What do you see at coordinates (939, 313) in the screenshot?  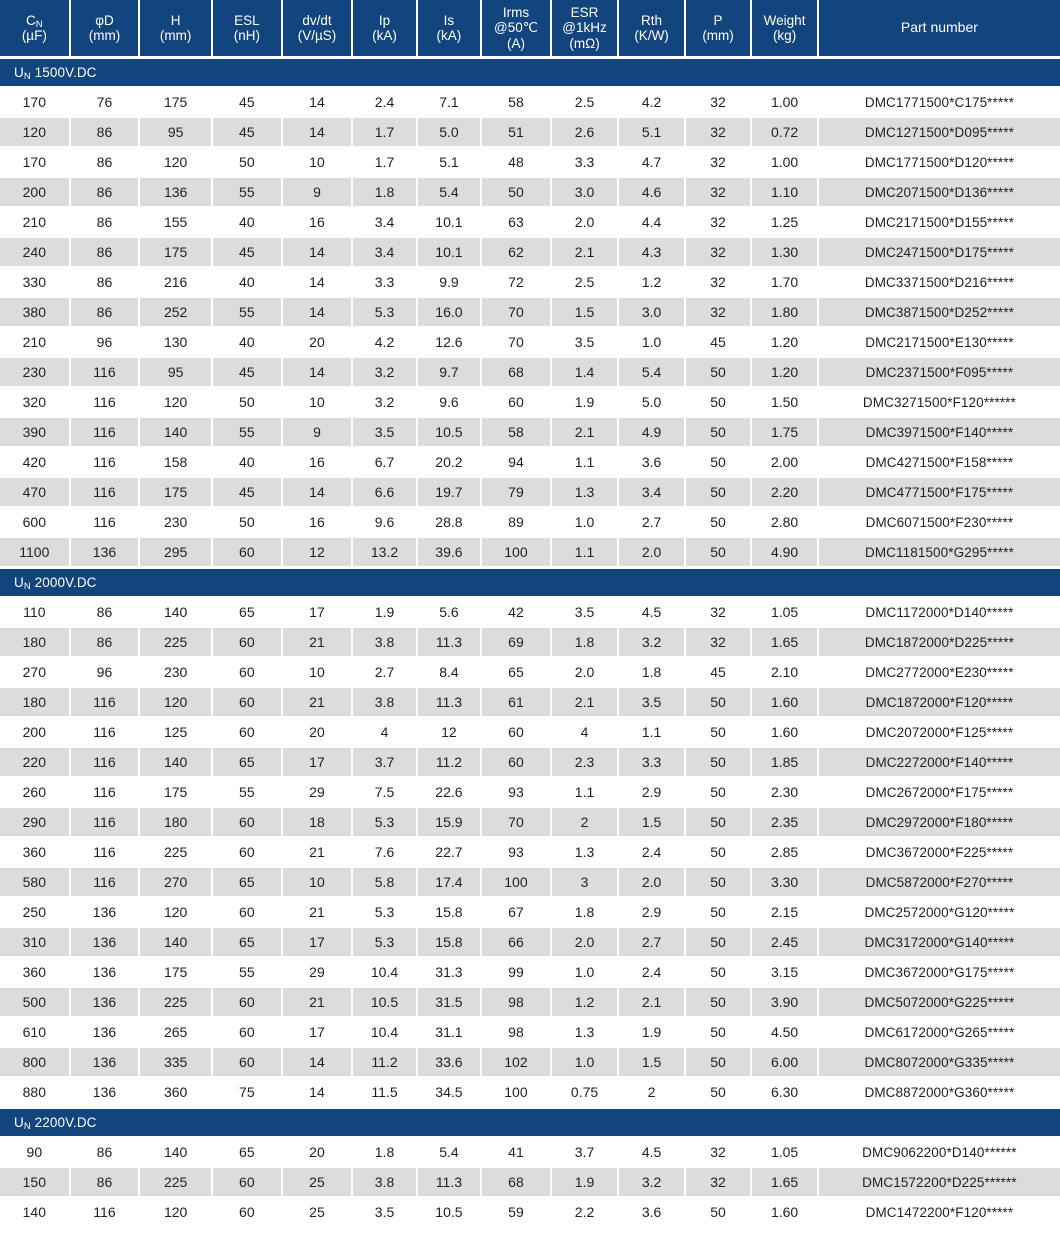 I see `cell-part: DMC3871500*D252*****` at bounding box center [939, 313].